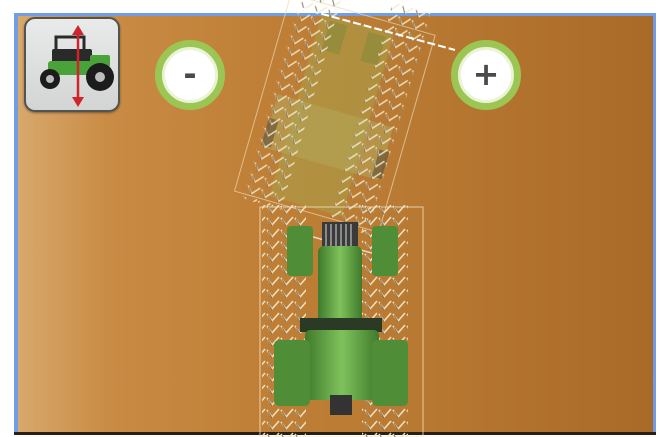 The width and height of the screenshot is (659, 437). I want to click on zoom-out-label: -, so click(190, 73).